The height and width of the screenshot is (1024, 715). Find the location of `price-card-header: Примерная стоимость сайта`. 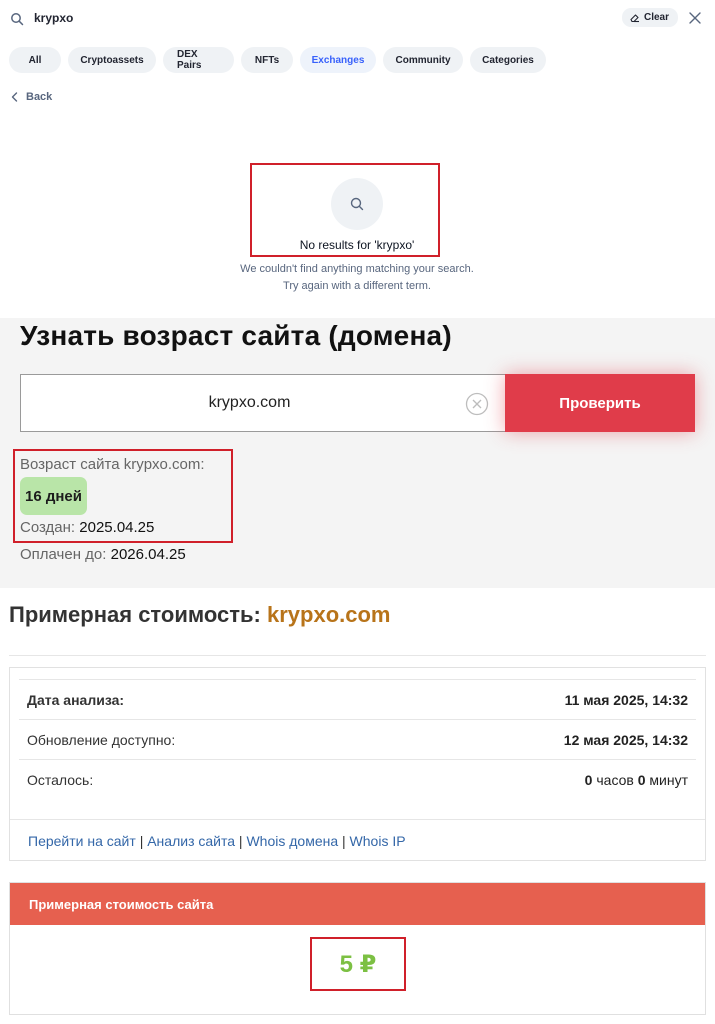

price-card-header: Примерная стоимость сайта is located at coordinates (357, 904).